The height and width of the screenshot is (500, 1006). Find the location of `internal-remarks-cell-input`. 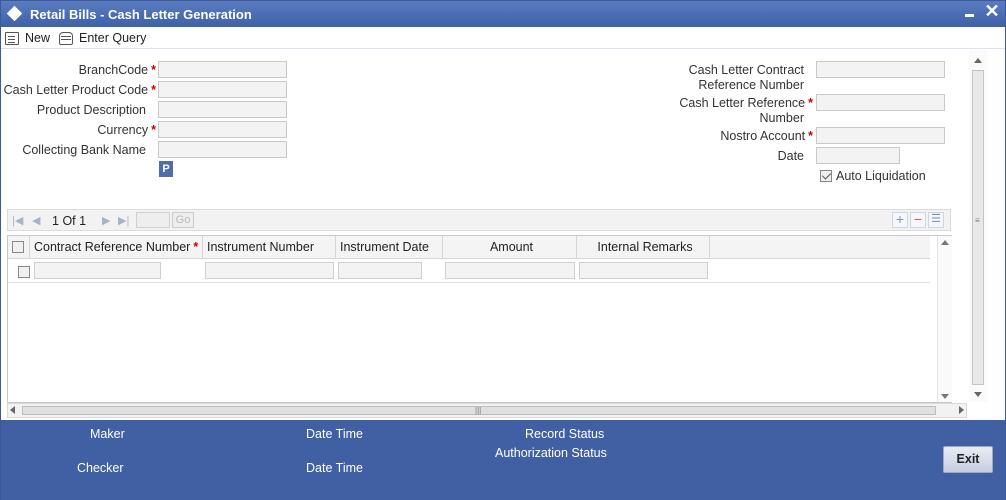

internal-remarks-cell-input is located at coordinates (643, 270).